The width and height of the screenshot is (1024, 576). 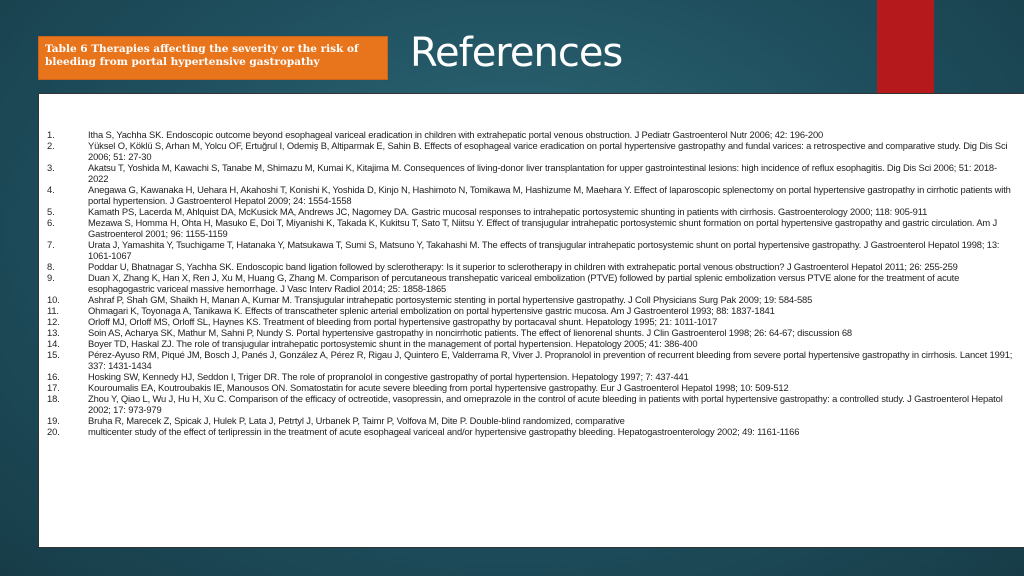 I want to click on reference-number: 13., so click(x=53, y=332).